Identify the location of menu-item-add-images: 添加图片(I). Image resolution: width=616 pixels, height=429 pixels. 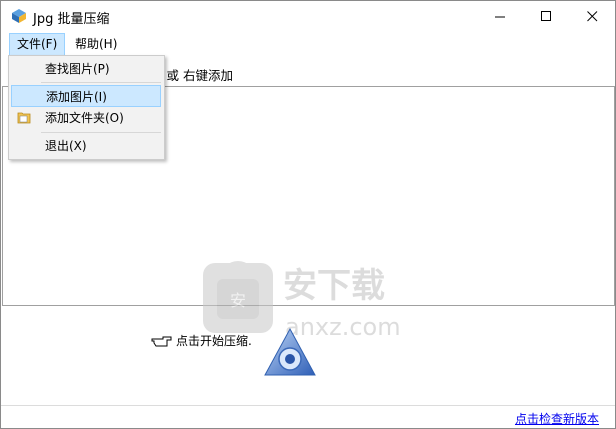
(86, 96).